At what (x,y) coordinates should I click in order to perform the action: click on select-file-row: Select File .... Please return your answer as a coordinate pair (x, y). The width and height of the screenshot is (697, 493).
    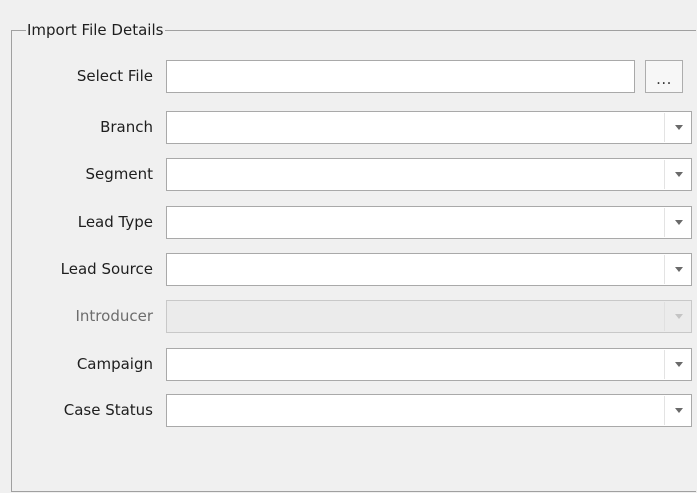
    Looking at the image, I should click on (348, 77).